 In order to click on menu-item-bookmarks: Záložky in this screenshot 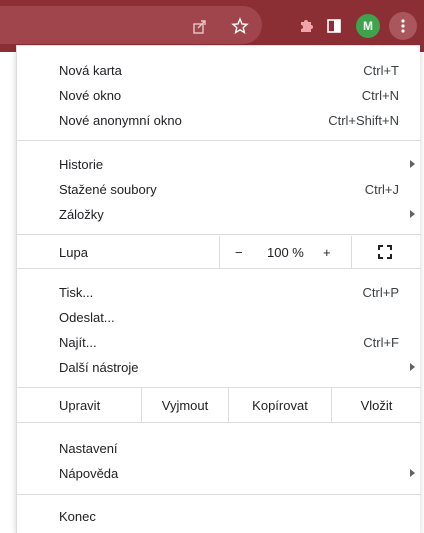, I will do `click(219, 214)`.